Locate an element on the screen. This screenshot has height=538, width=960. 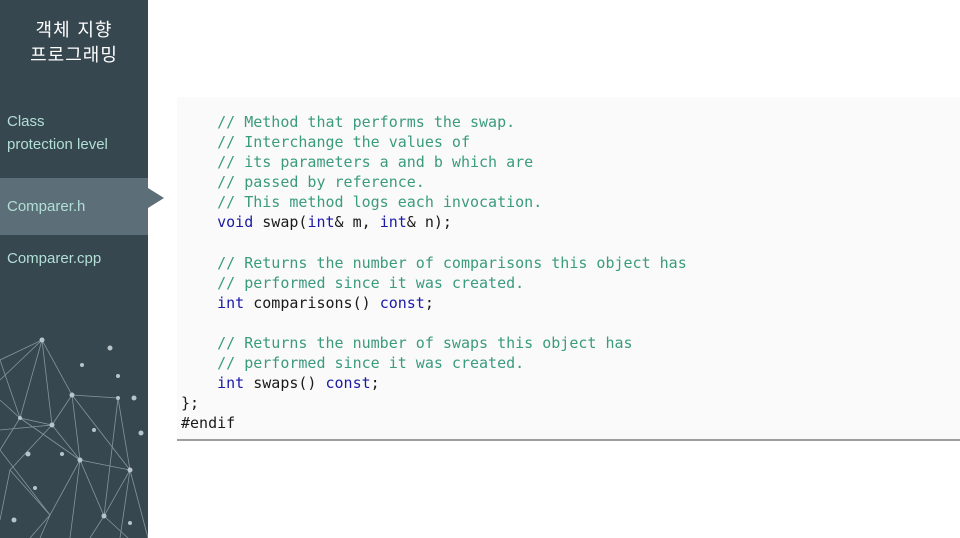
code-comment: // passed by reference. is located at coordinates (321, 182).